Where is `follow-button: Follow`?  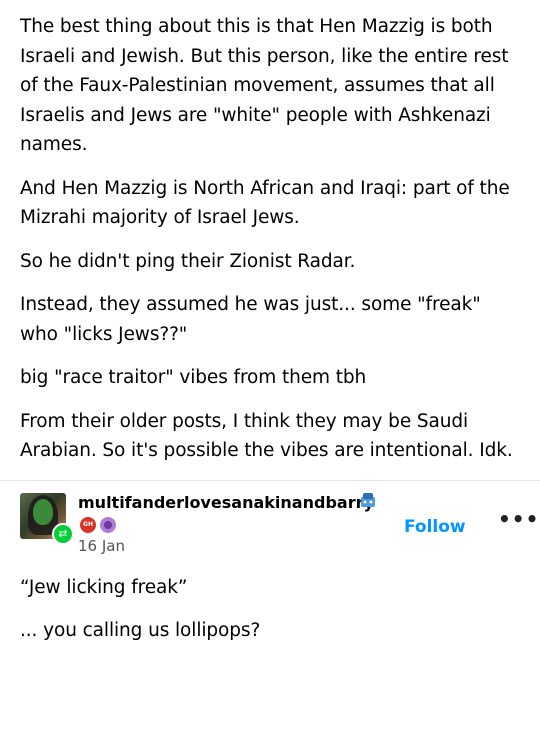 follow-button: Follow is located at coordinates (435, 527).